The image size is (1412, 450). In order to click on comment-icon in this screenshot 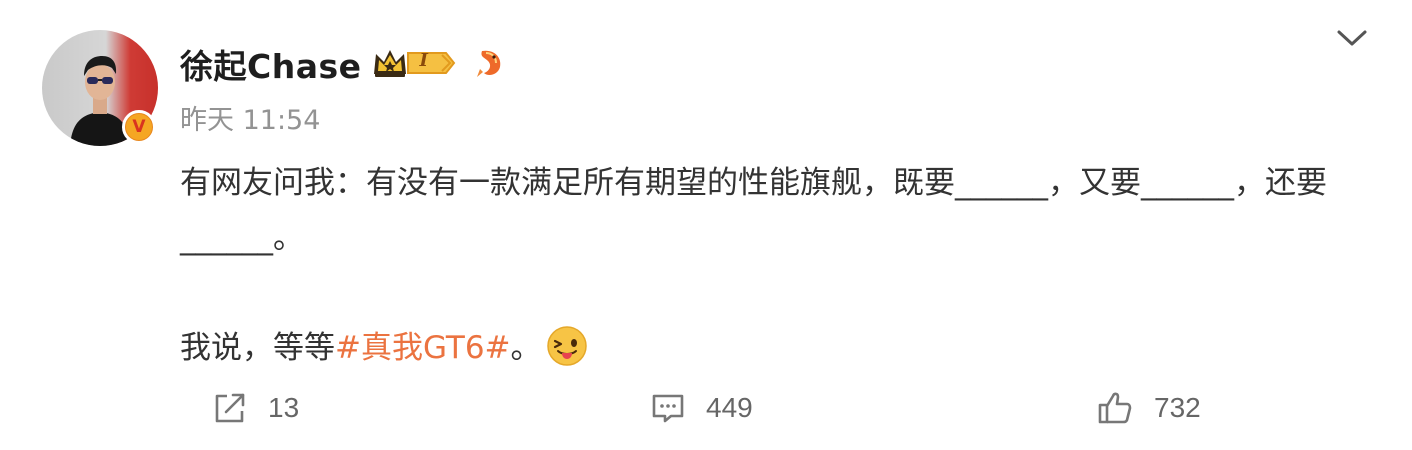, I will do `click(668, 408)`.